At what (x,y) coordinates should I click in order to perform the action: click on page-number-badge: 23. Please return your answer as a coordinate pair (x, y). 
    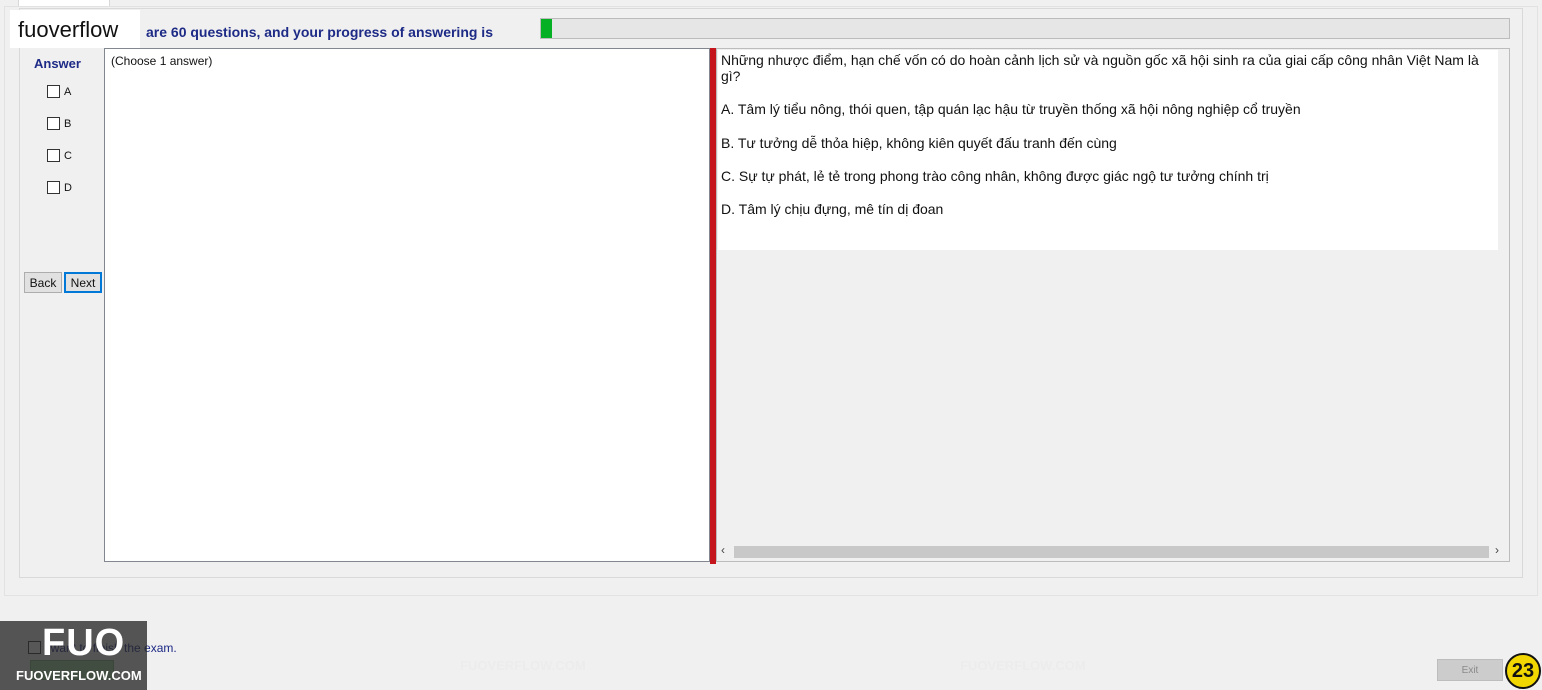
    Looking at the image, I should click on (1523, 671).